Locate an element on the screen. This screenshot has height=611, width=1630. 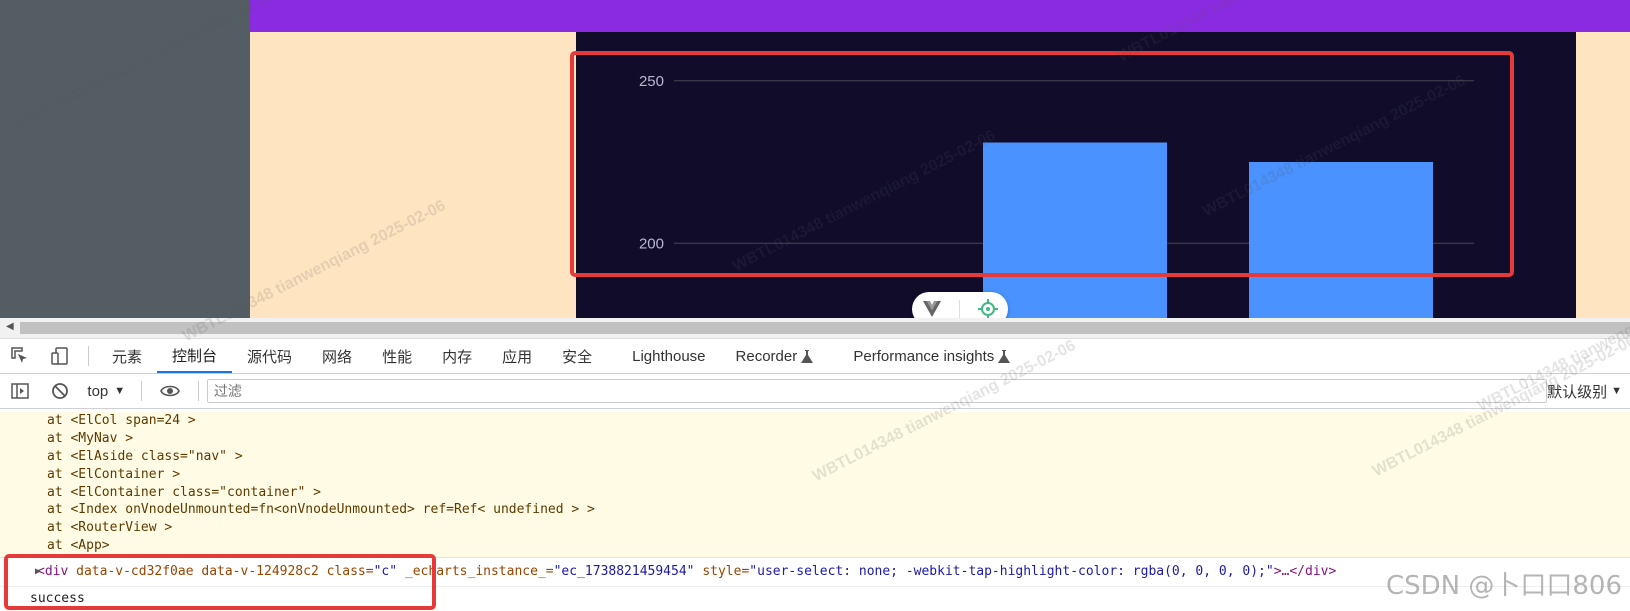
stack-trace-line: at <ElAside class="nav" > is located at coordinates (145, 456).